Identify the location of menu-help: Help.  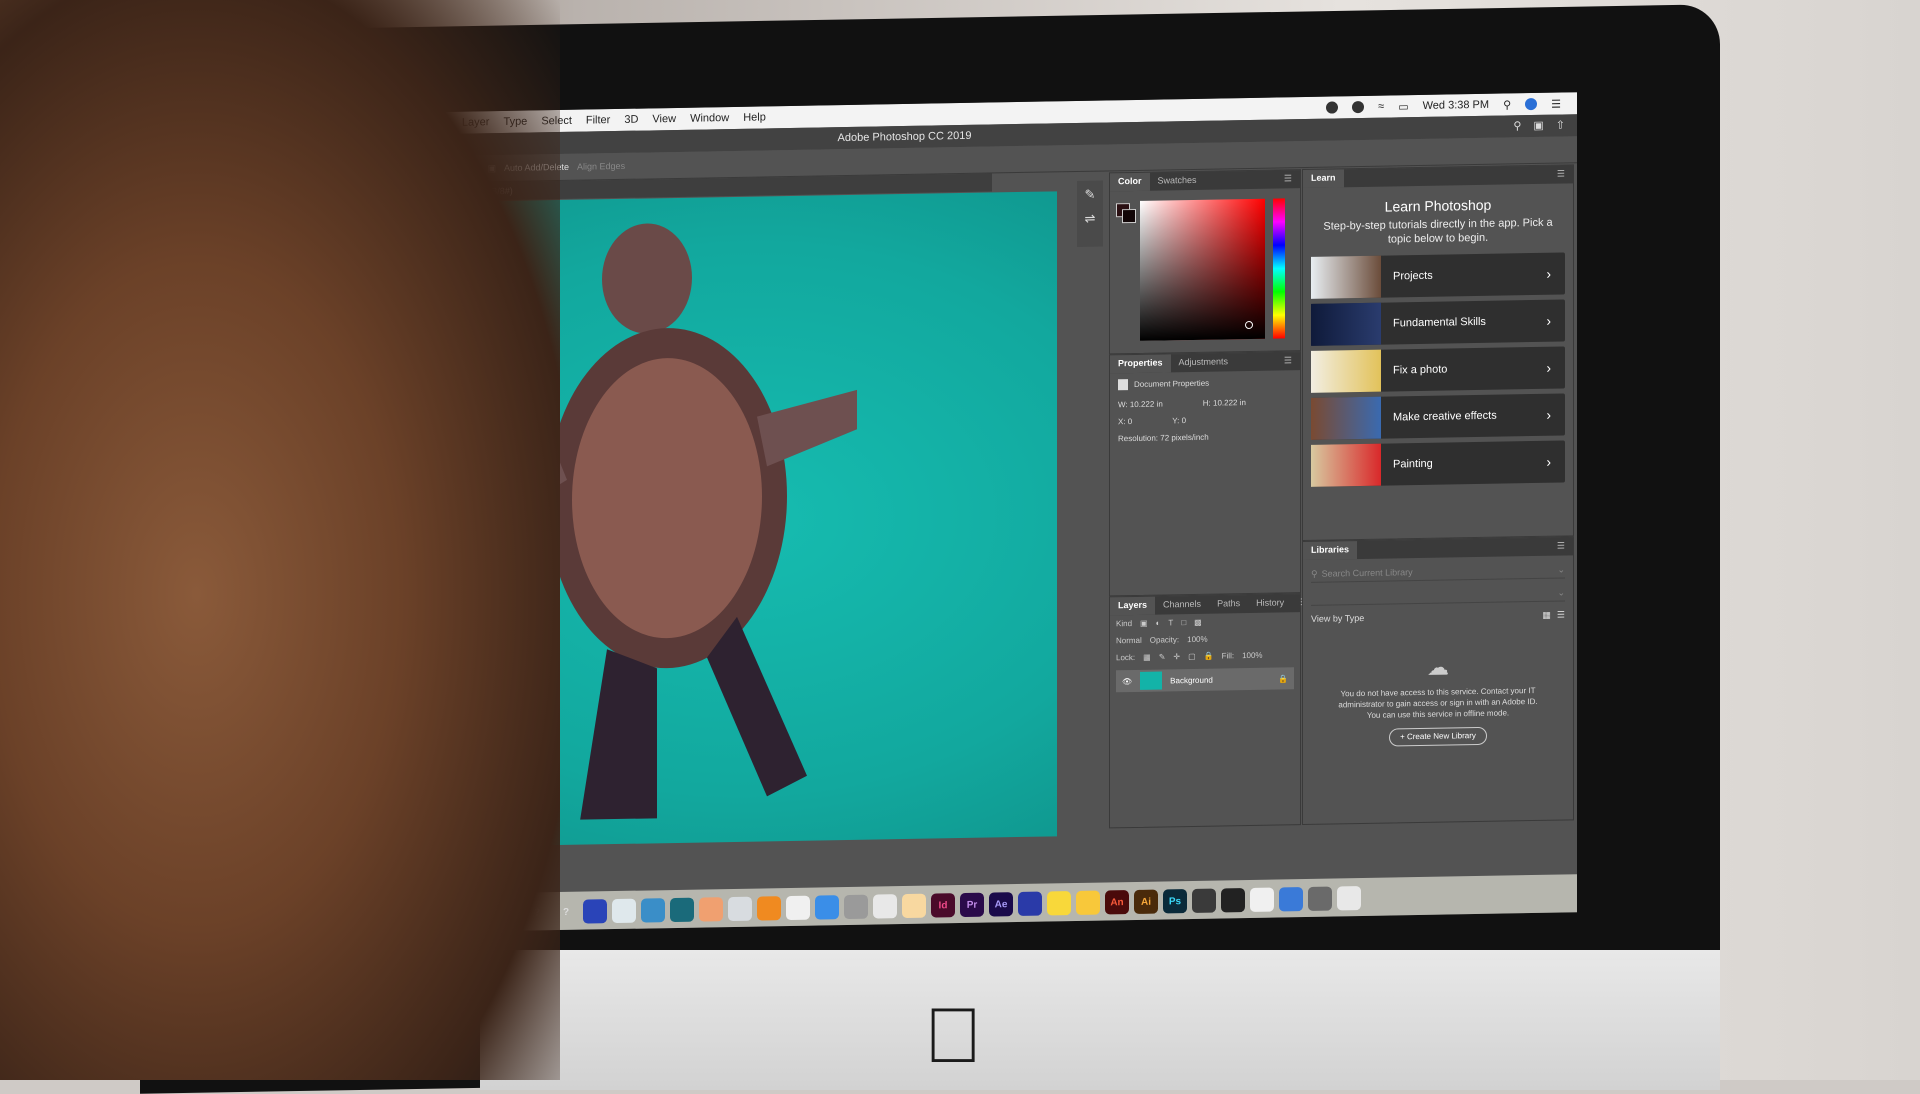
(754, 117).